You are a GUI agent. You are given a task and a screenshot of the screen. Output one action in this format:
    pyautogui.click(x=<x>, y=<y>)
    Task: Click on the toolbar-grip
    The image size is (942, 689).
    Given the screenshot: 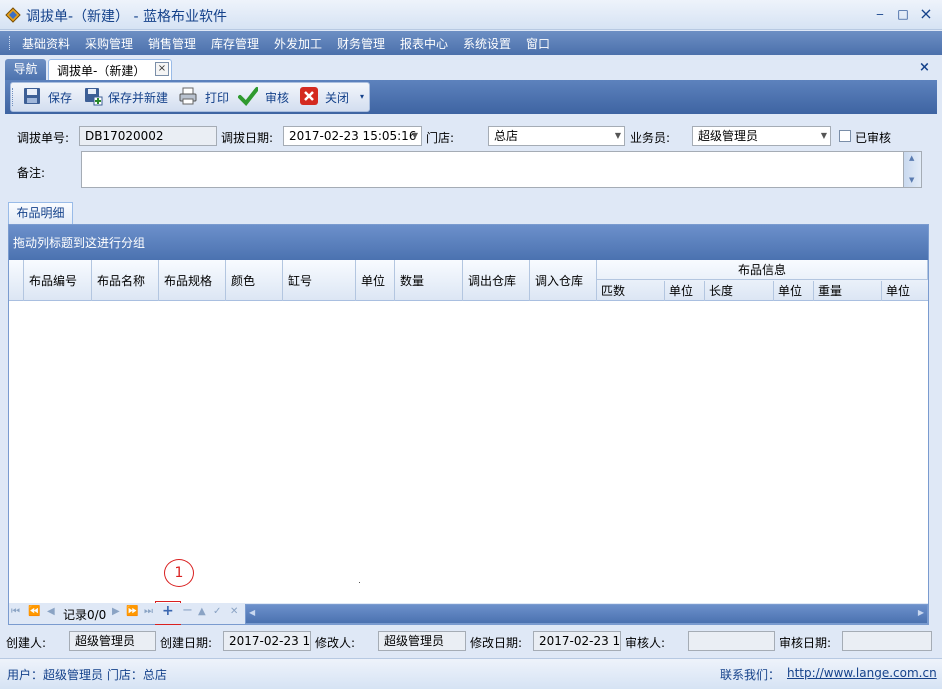 What is the action you would take?
    pyautogui.click(x=13, y=97)
    